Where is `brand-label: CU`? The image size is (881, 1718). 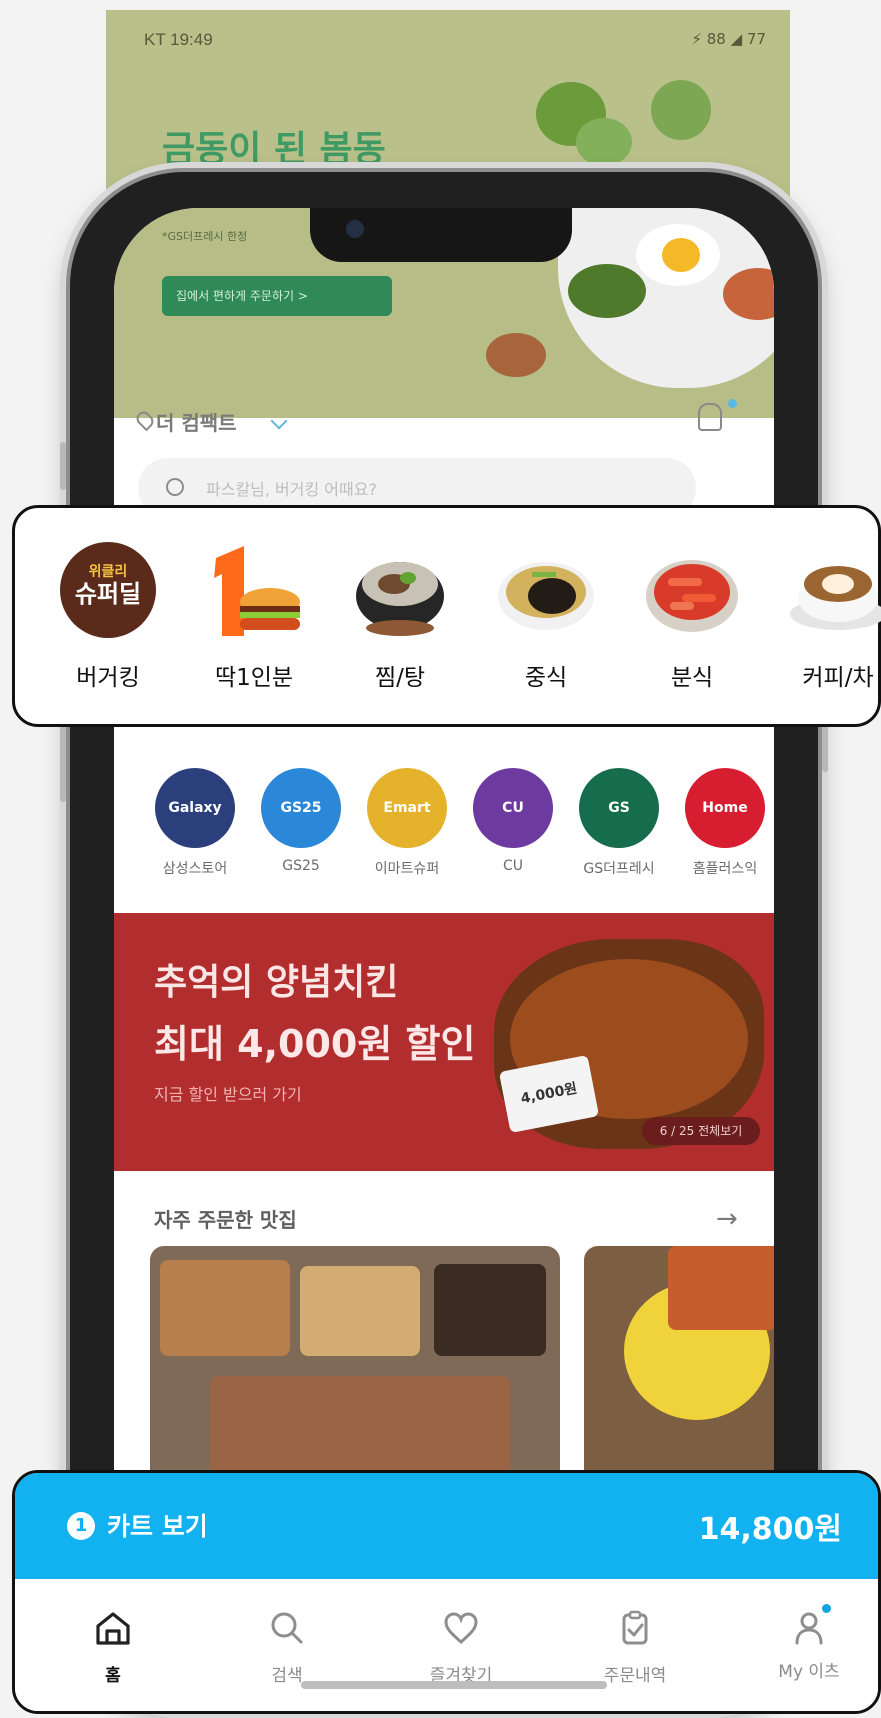 brand-label: CU is located at coordinates (513, 866).